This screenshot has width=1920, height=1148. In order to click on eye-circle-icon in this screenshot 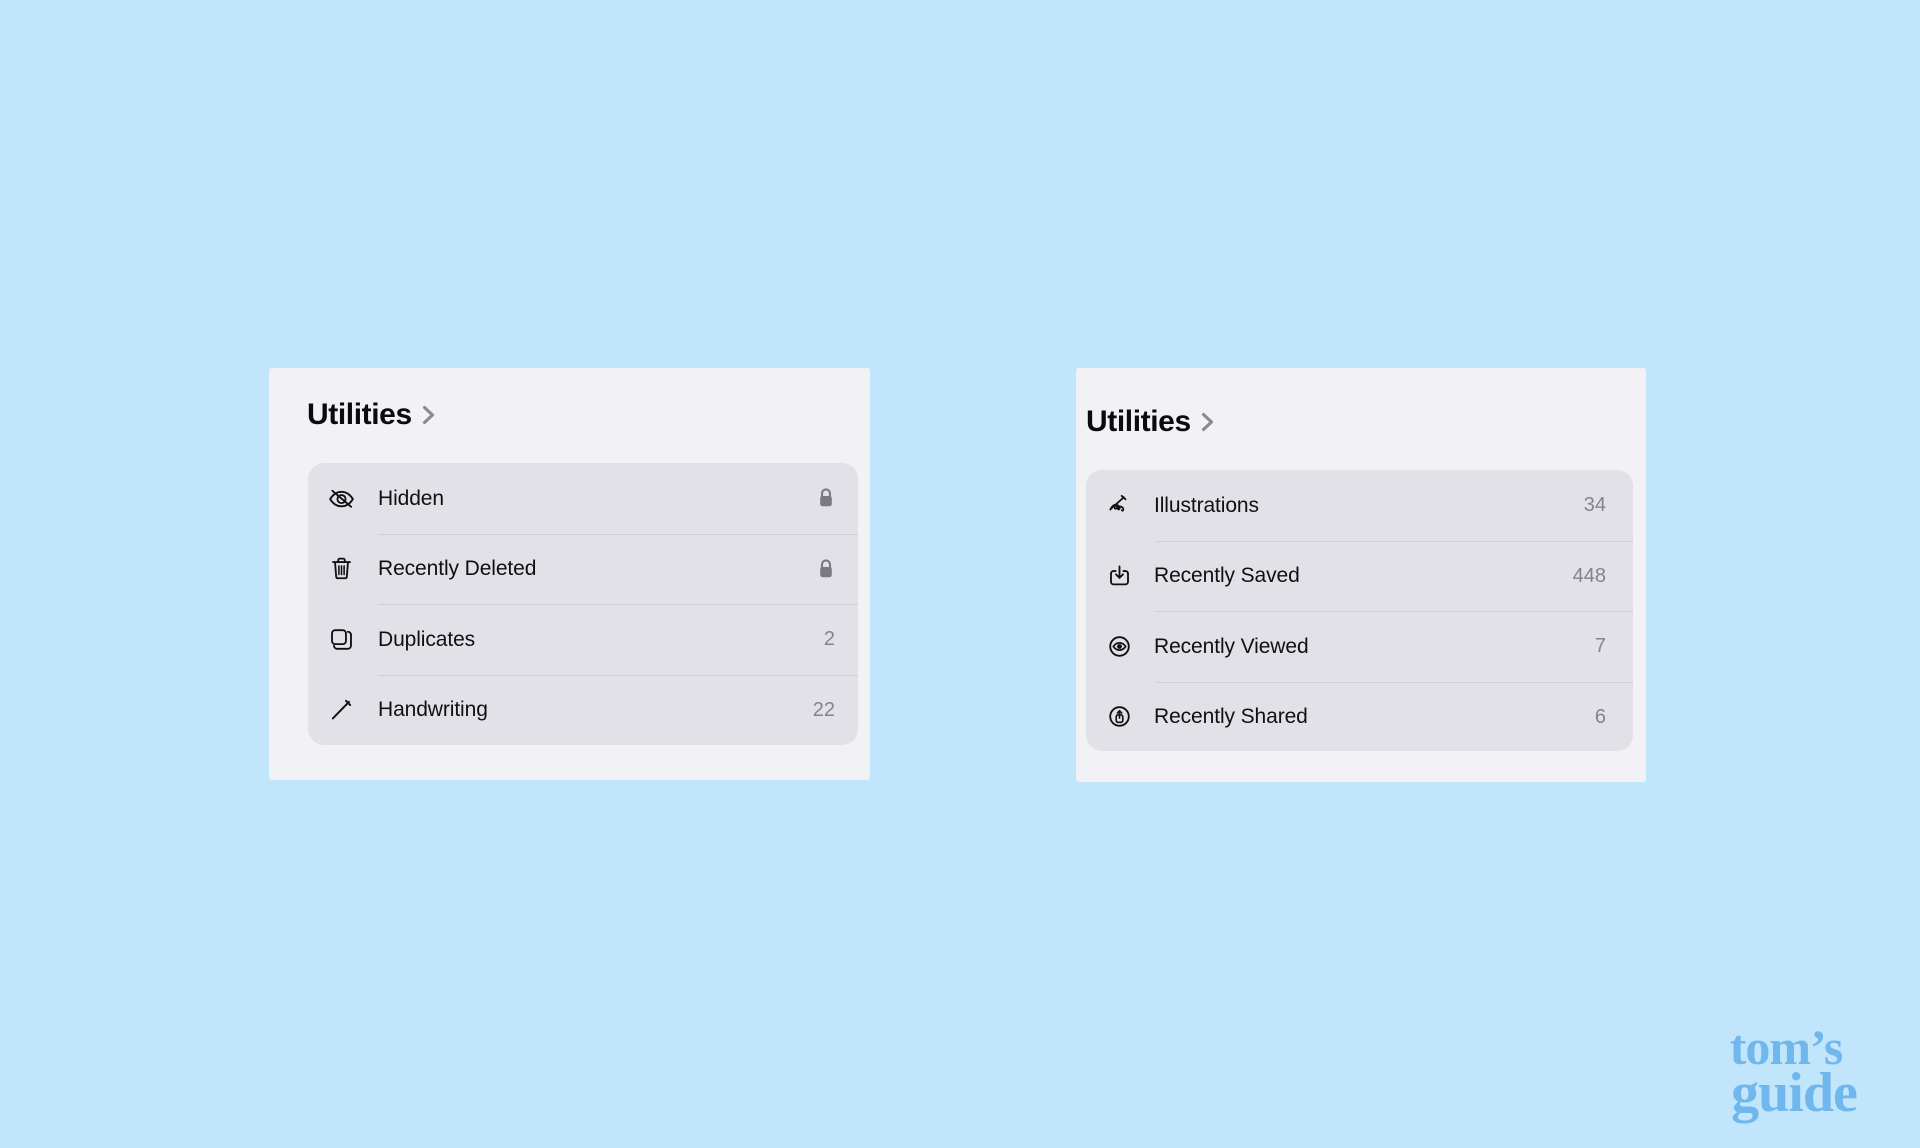, I will do `click(1119, 646)`.